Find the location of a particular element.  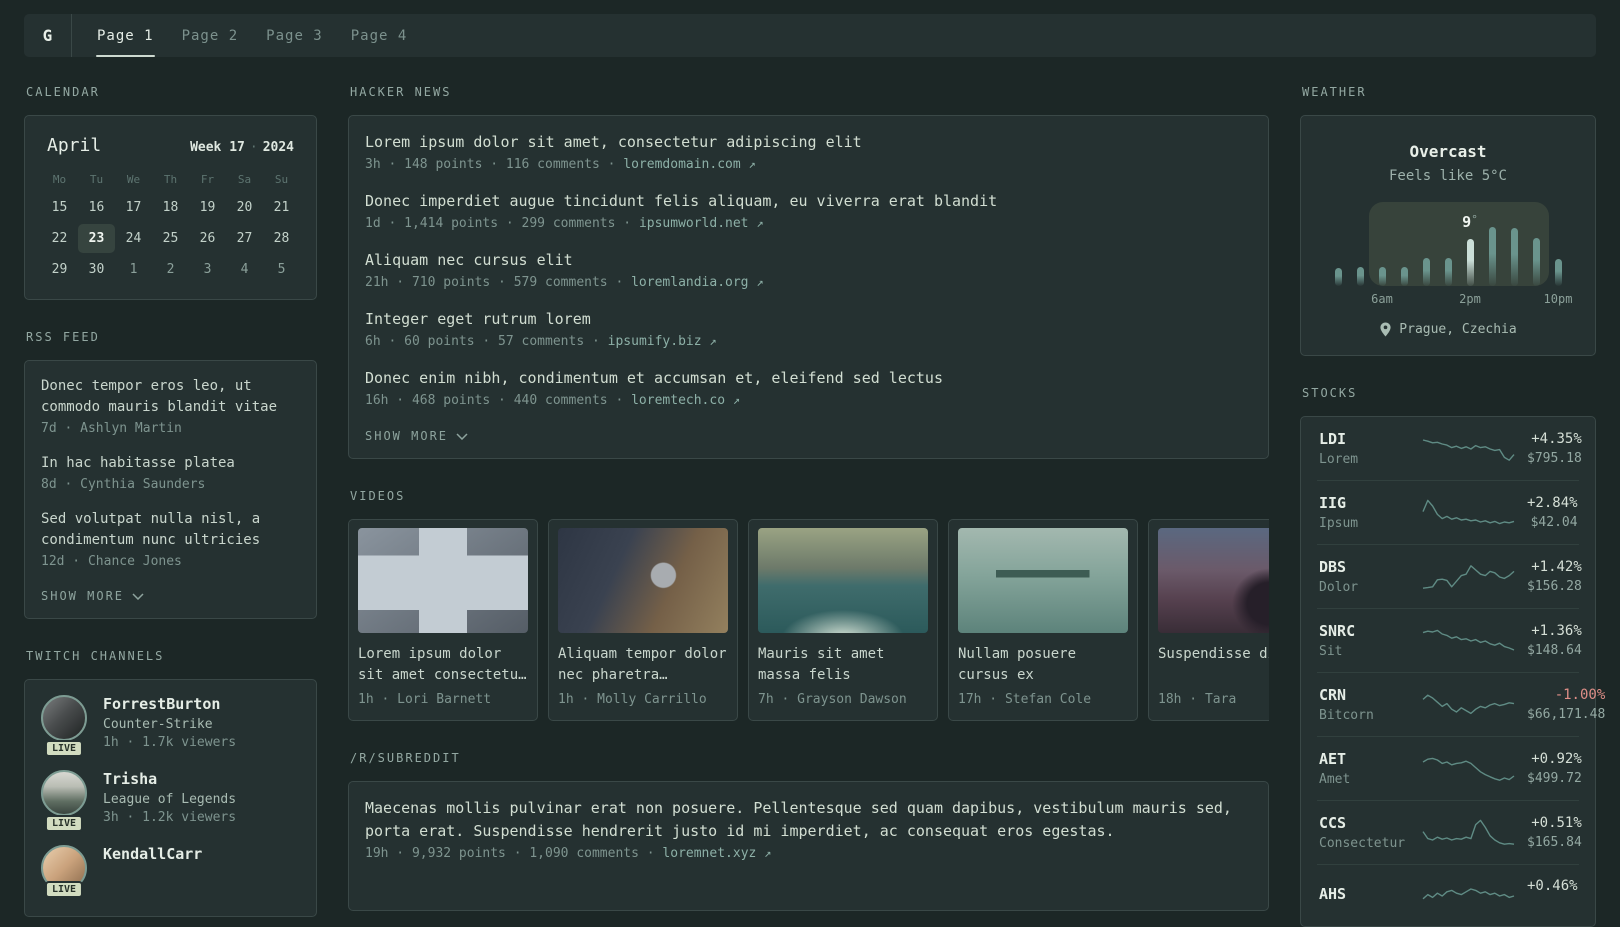

subreddit-post-domain: loremnet.xyz is located at coordinates (713, 853).